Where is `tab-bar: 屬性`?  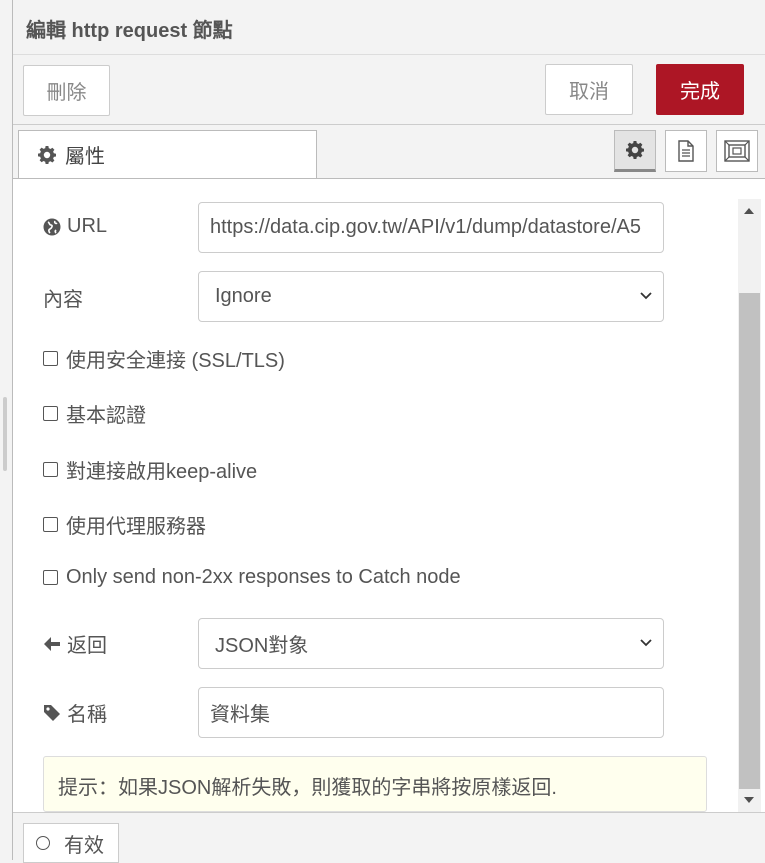 tab-bar: 屬性 is located at coordinates (389, 152).